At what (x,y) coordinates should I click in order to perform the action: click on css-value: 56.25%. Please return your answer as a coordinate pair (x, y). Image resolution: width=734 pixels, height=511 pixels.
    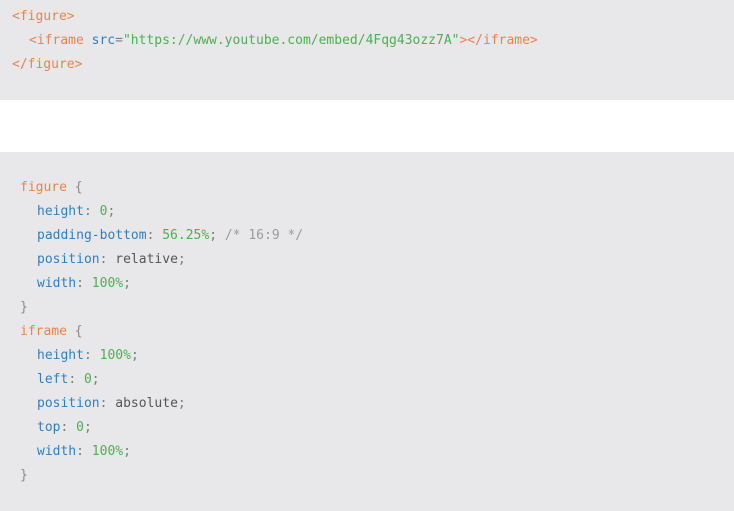
    Looking at the image, I should click on (186, 235).